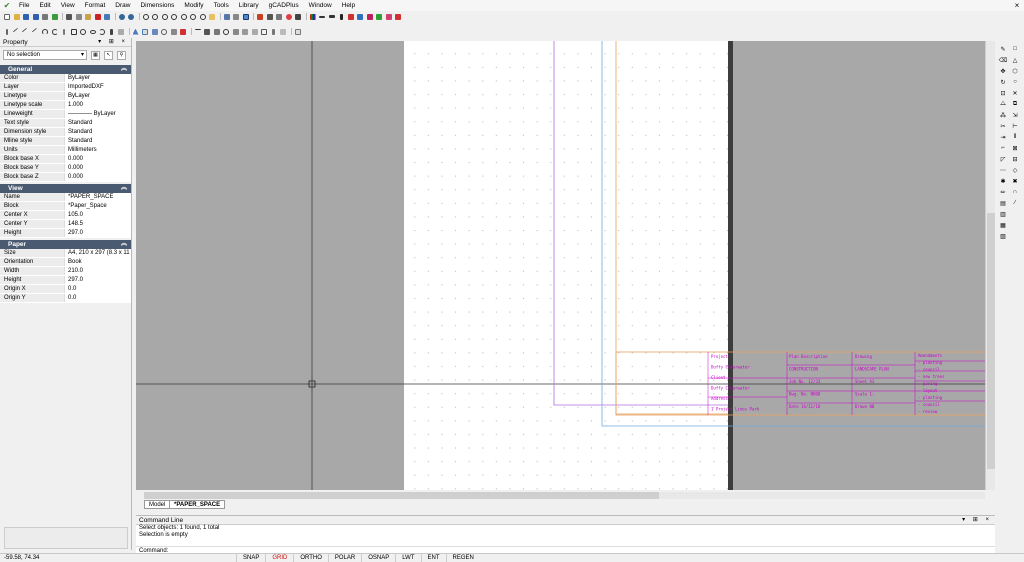  I want to click on zoom-out-icon, so click(165, 17).